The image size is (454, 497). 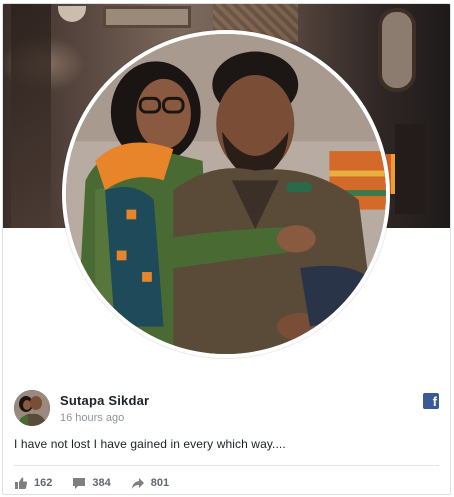 What do you see at coordinates (104, 400) in the screenshot?
I see `author-name: Sutapa Sikdar` at bounding box center [104, 400].